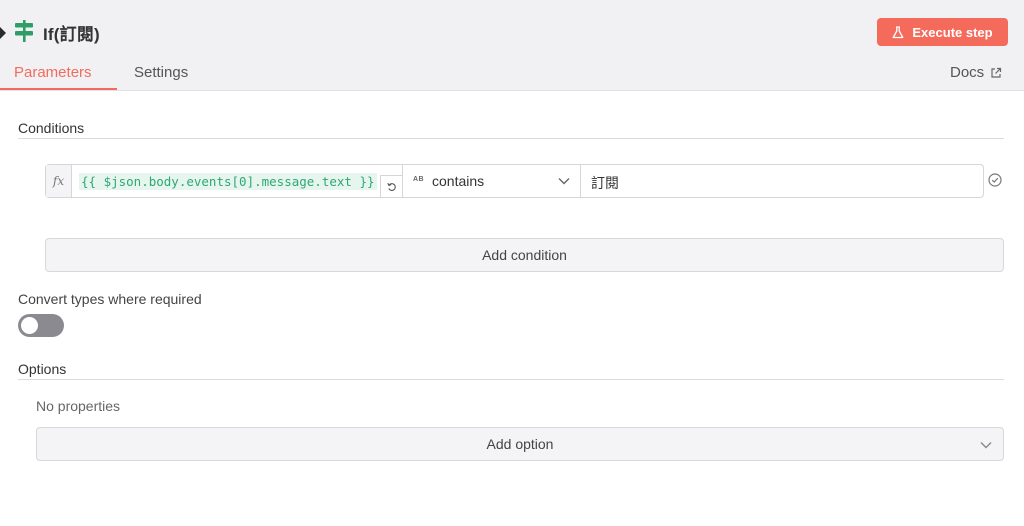  I want to click on right-value-field: 訂閱, so click(782, 181).